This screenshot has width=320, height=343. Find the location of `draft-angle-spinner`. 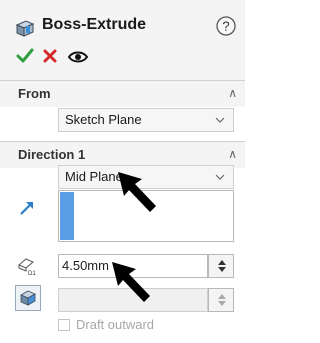

draft-angle-spinner is located at coordinates (221, 300).